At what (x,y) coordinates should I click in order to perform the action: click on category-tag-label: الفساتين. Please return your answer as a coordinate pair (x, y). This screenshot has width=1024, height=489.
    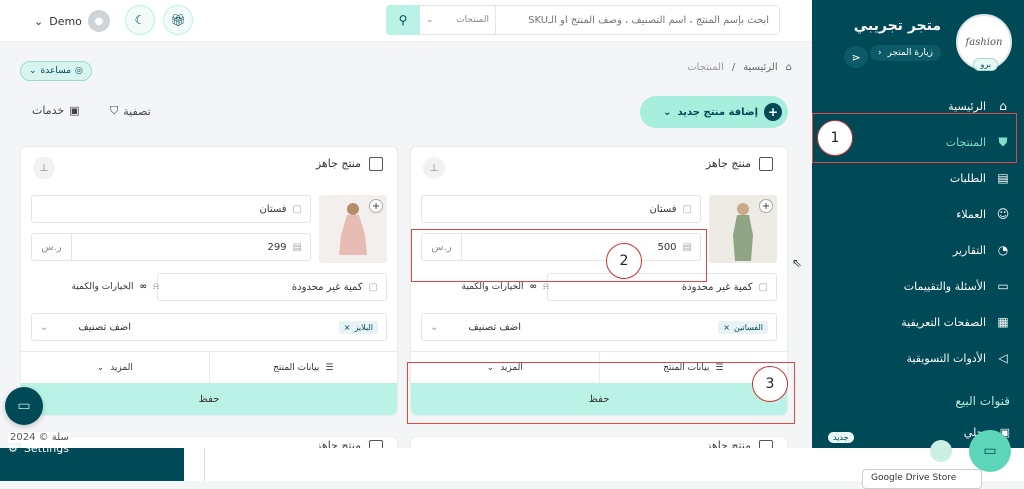
    Looking at the image, I should click on (748, 327).